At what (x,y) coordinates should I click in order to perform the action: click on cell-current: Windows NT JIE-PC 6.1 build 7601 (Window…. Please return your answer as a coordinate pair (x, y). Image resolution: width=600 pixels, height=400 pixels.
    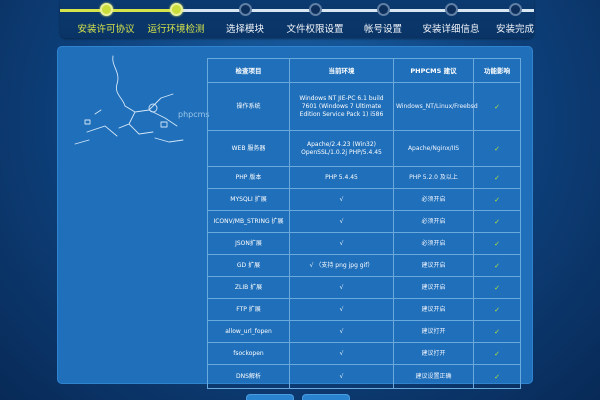
    Looking at the image, I should click on (341, 106).